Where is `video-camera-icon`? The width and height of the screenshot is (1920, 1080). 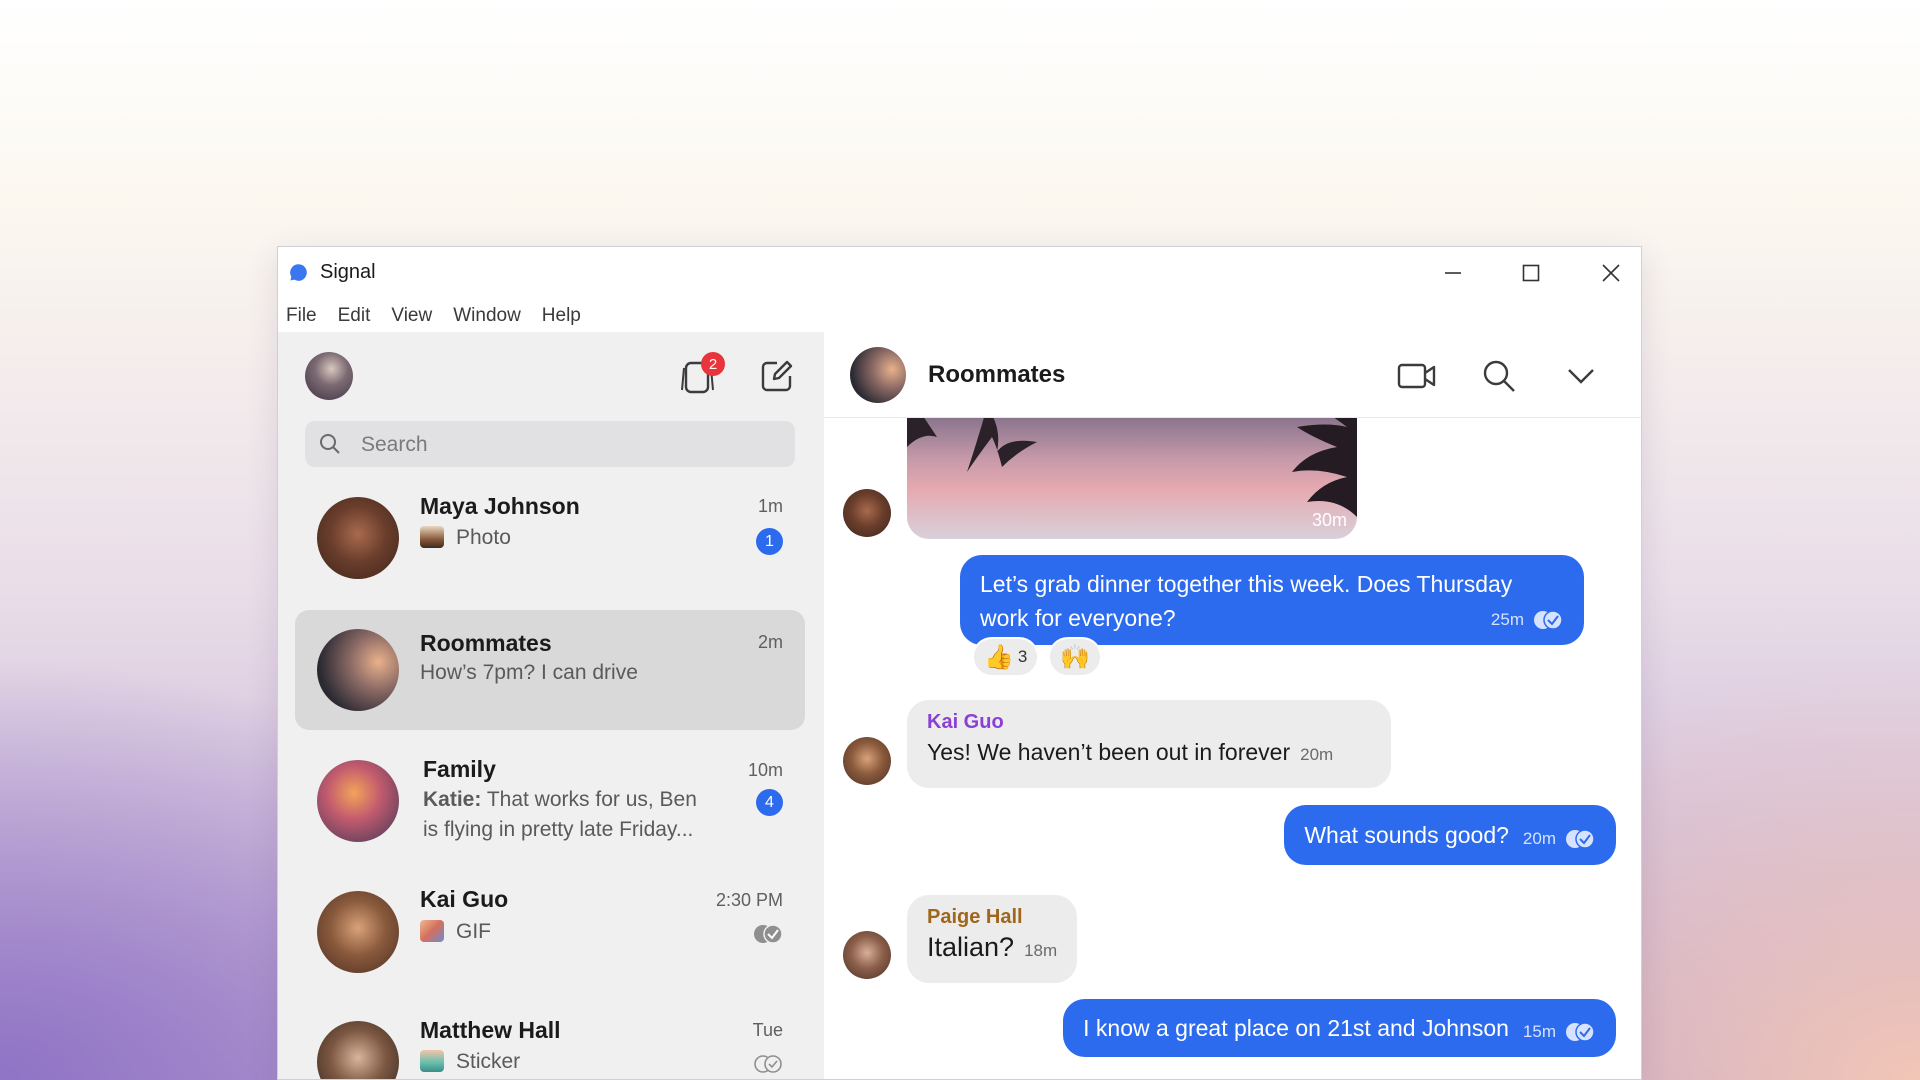 video-camera-icon is located at coordinates (1416, 376).